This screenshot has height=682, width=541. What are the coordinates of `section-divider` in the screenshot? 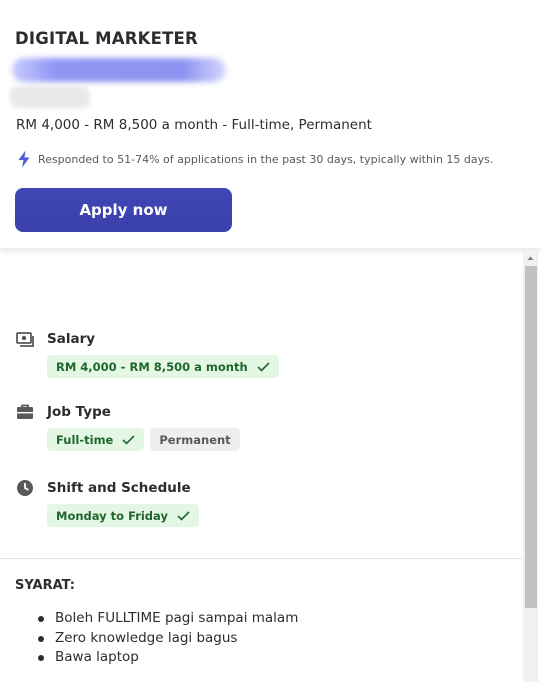 It's located at (261, 558).